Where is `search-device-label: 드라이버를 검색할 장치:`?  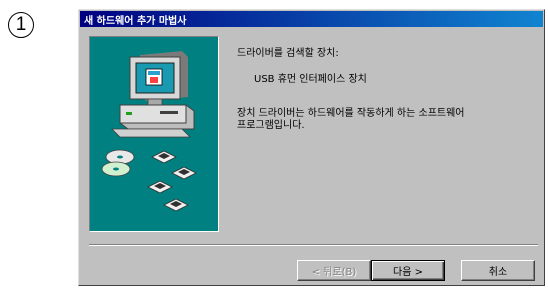
search-device-label: 드라이버를 검색할 장치: is located at coordinates (288, 53).